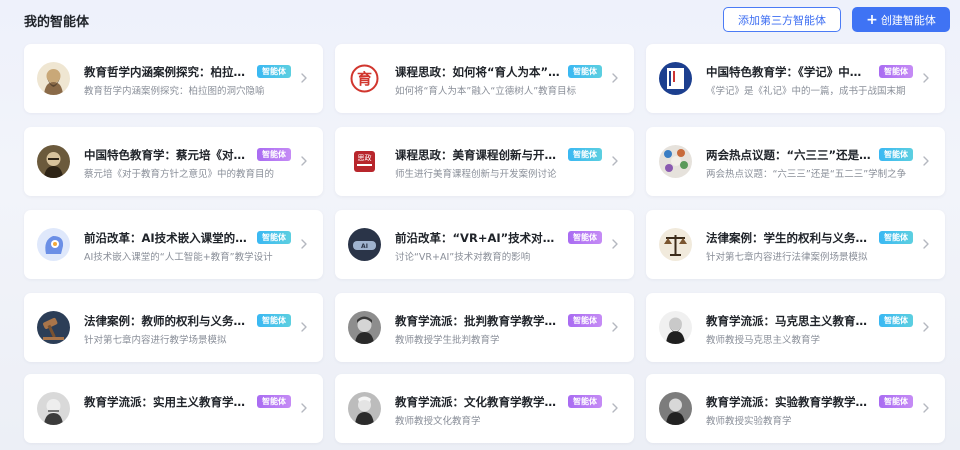 The height and width of the screenshot is (450, 960). I want to click on svg-text: 思政, so click(365, 157).